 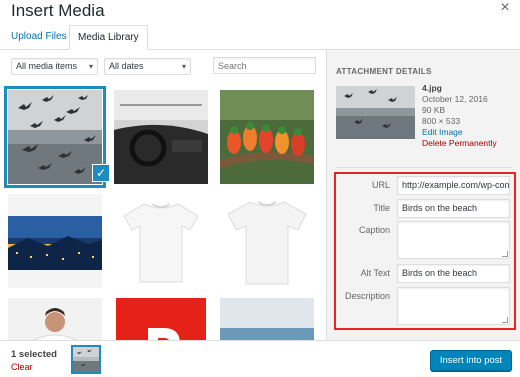 What do you see at coordinates (260, 37) in the screenshot?
I see `media-tabs: Upload Files Media Library` at bounding box center [260, 37].